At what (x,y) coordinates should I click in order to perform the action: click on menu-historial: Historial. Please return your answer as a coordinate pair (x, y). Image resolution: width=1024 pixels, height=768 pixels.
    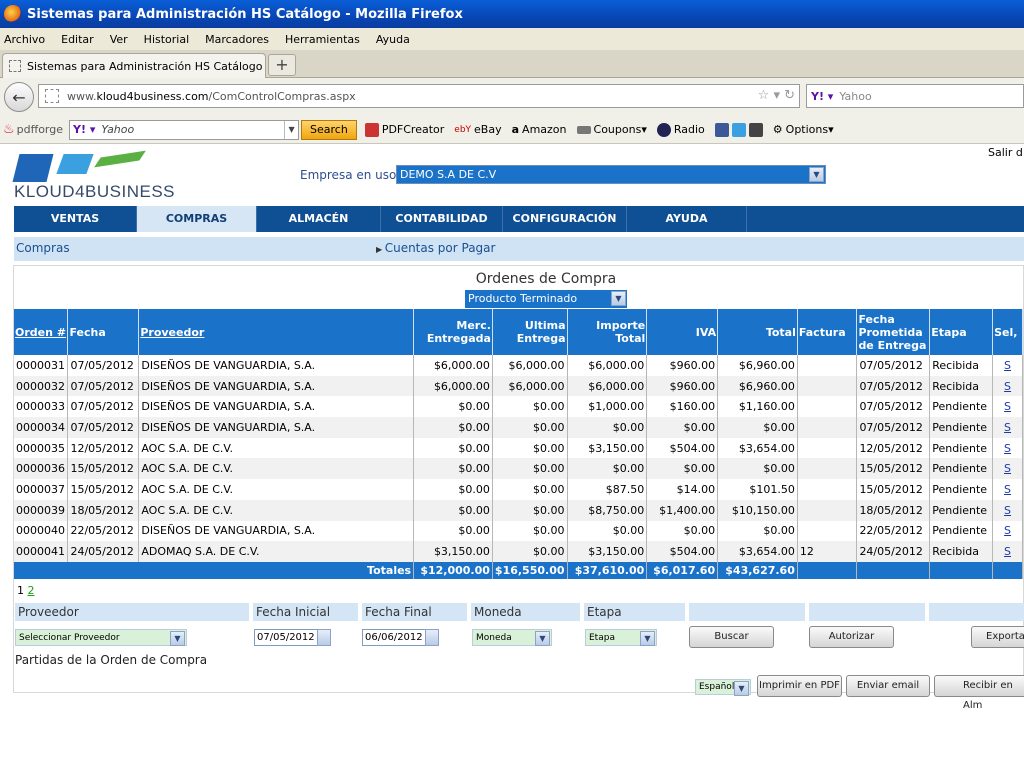
    Looking at the image, I should click on (166, 39).